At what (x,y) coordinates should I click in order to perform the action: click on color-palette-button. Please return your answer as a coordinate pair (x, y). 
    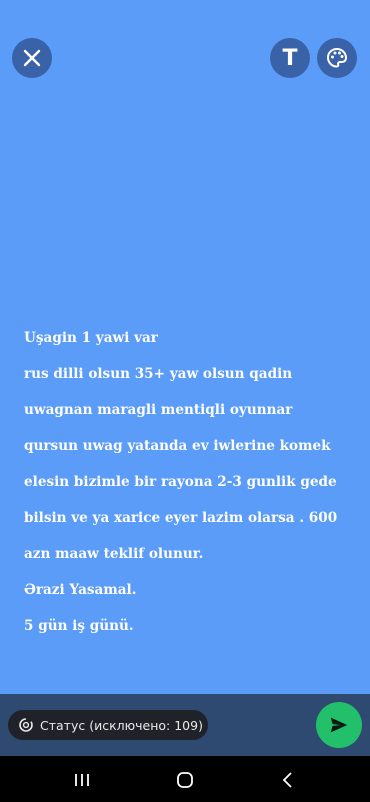
    Looking at the image, I should click on (337, 58).